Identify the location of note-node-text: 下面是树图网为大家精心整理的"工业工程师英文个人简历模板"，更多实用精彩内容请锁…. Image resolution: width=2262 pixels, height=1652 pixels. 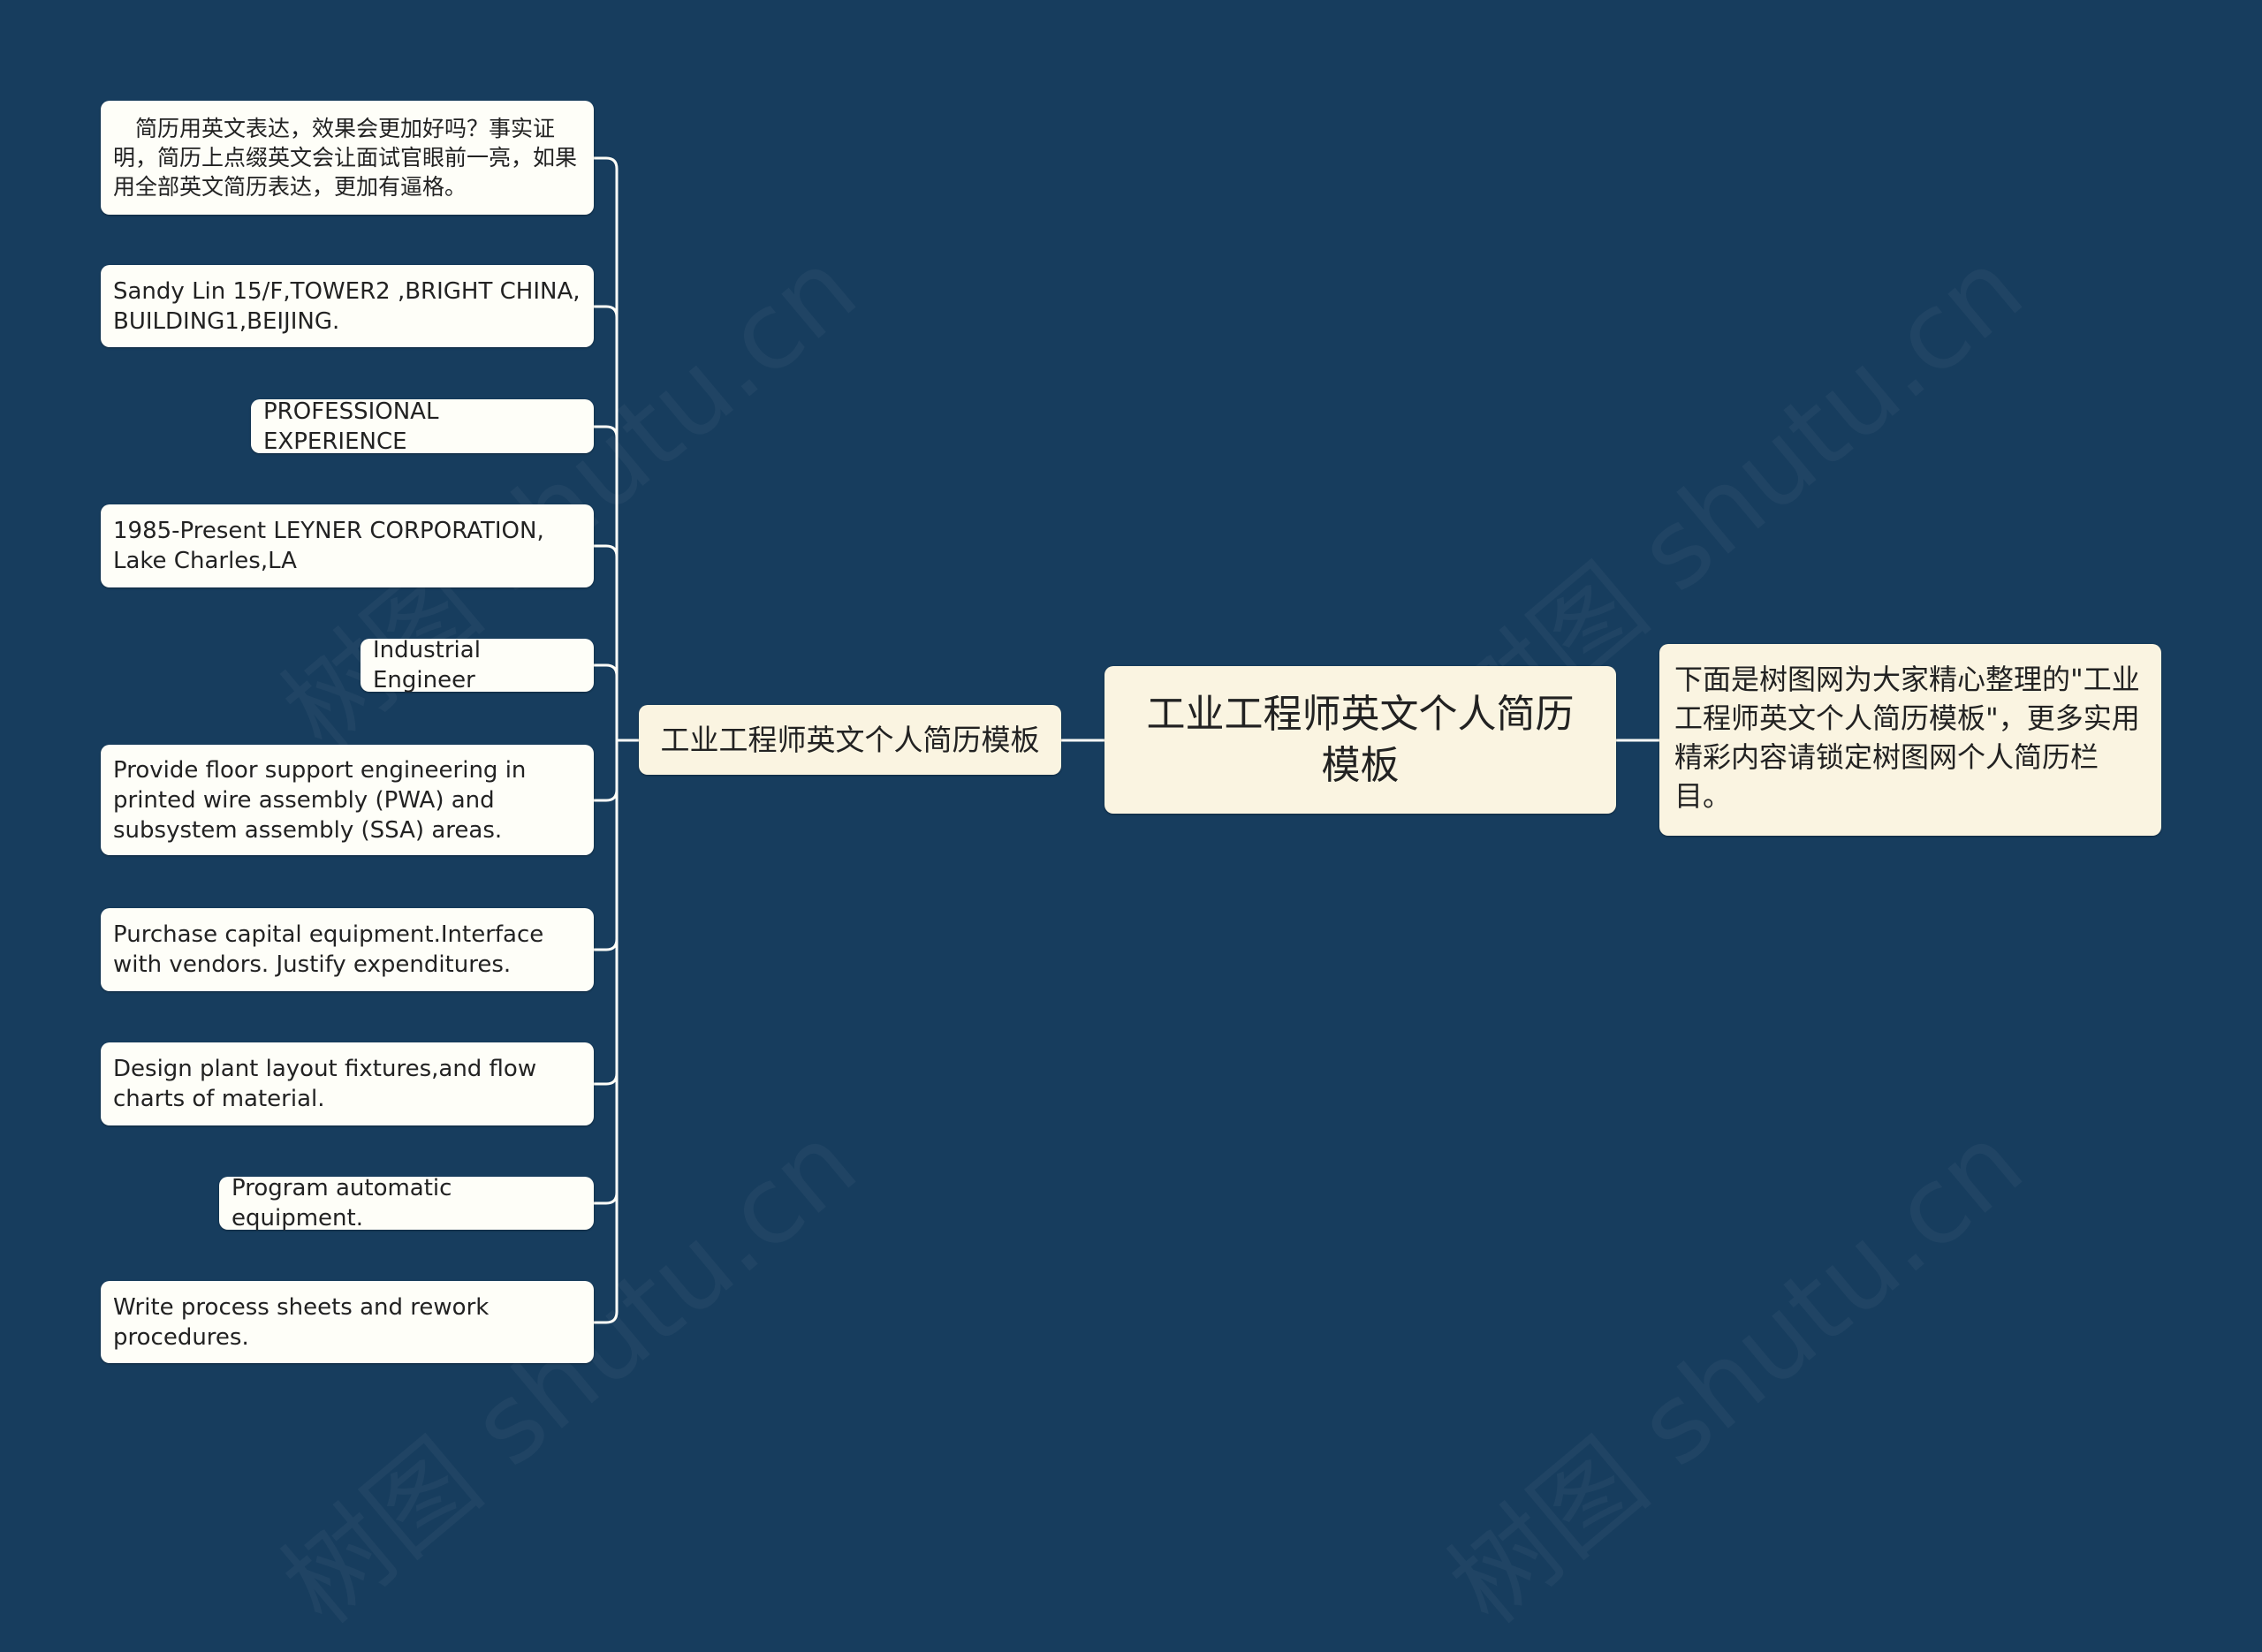
(1907, 738).